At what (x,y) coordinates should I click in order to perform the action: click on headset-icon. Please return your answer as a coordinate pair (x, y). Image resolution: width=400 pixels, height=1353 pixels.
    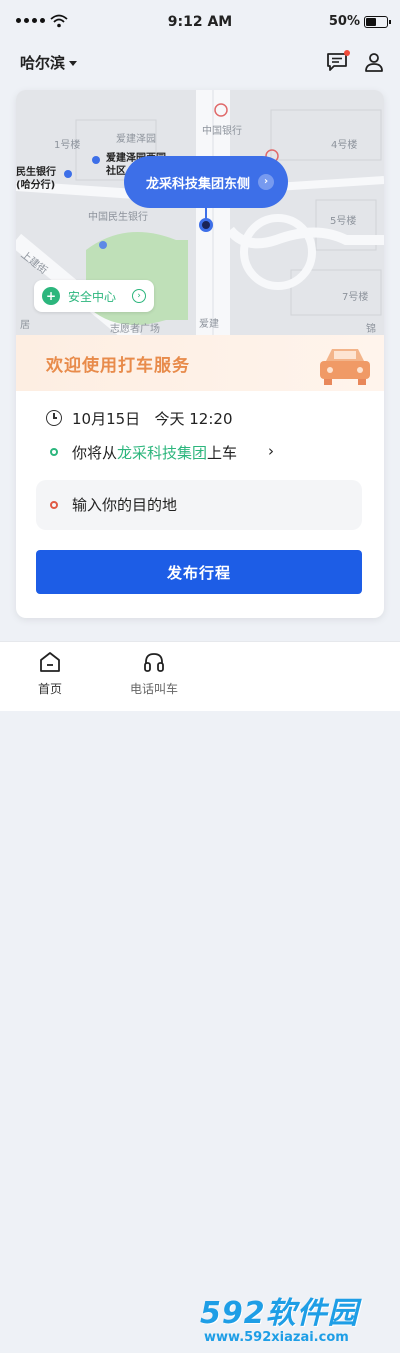
    Looking at the image, I should click on (154, 662).